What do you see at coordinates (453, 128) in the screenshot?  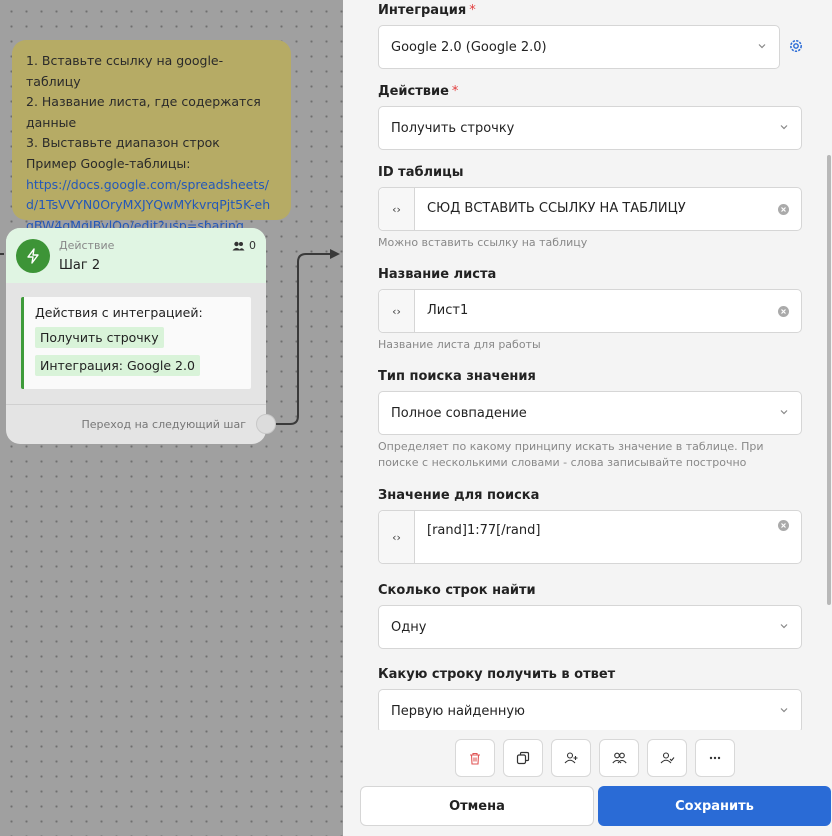 I see `action-value: Получить строчку` at bounding box center [453, 128].